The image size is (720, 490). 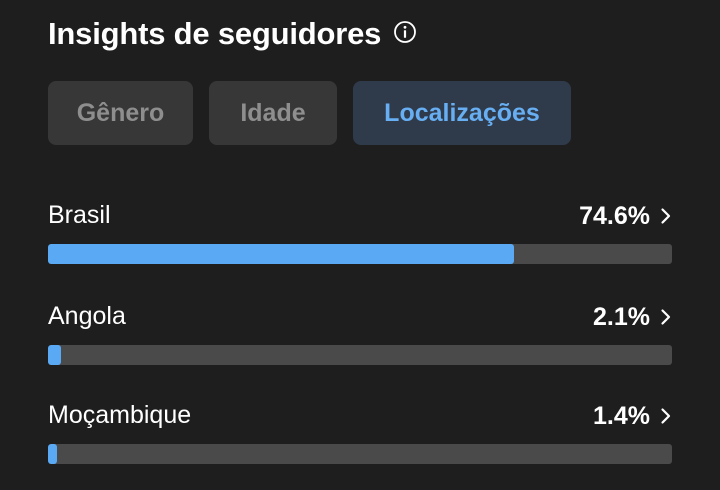 I want to click on location-value-group: 2.1%, so click(x=632, y=317).